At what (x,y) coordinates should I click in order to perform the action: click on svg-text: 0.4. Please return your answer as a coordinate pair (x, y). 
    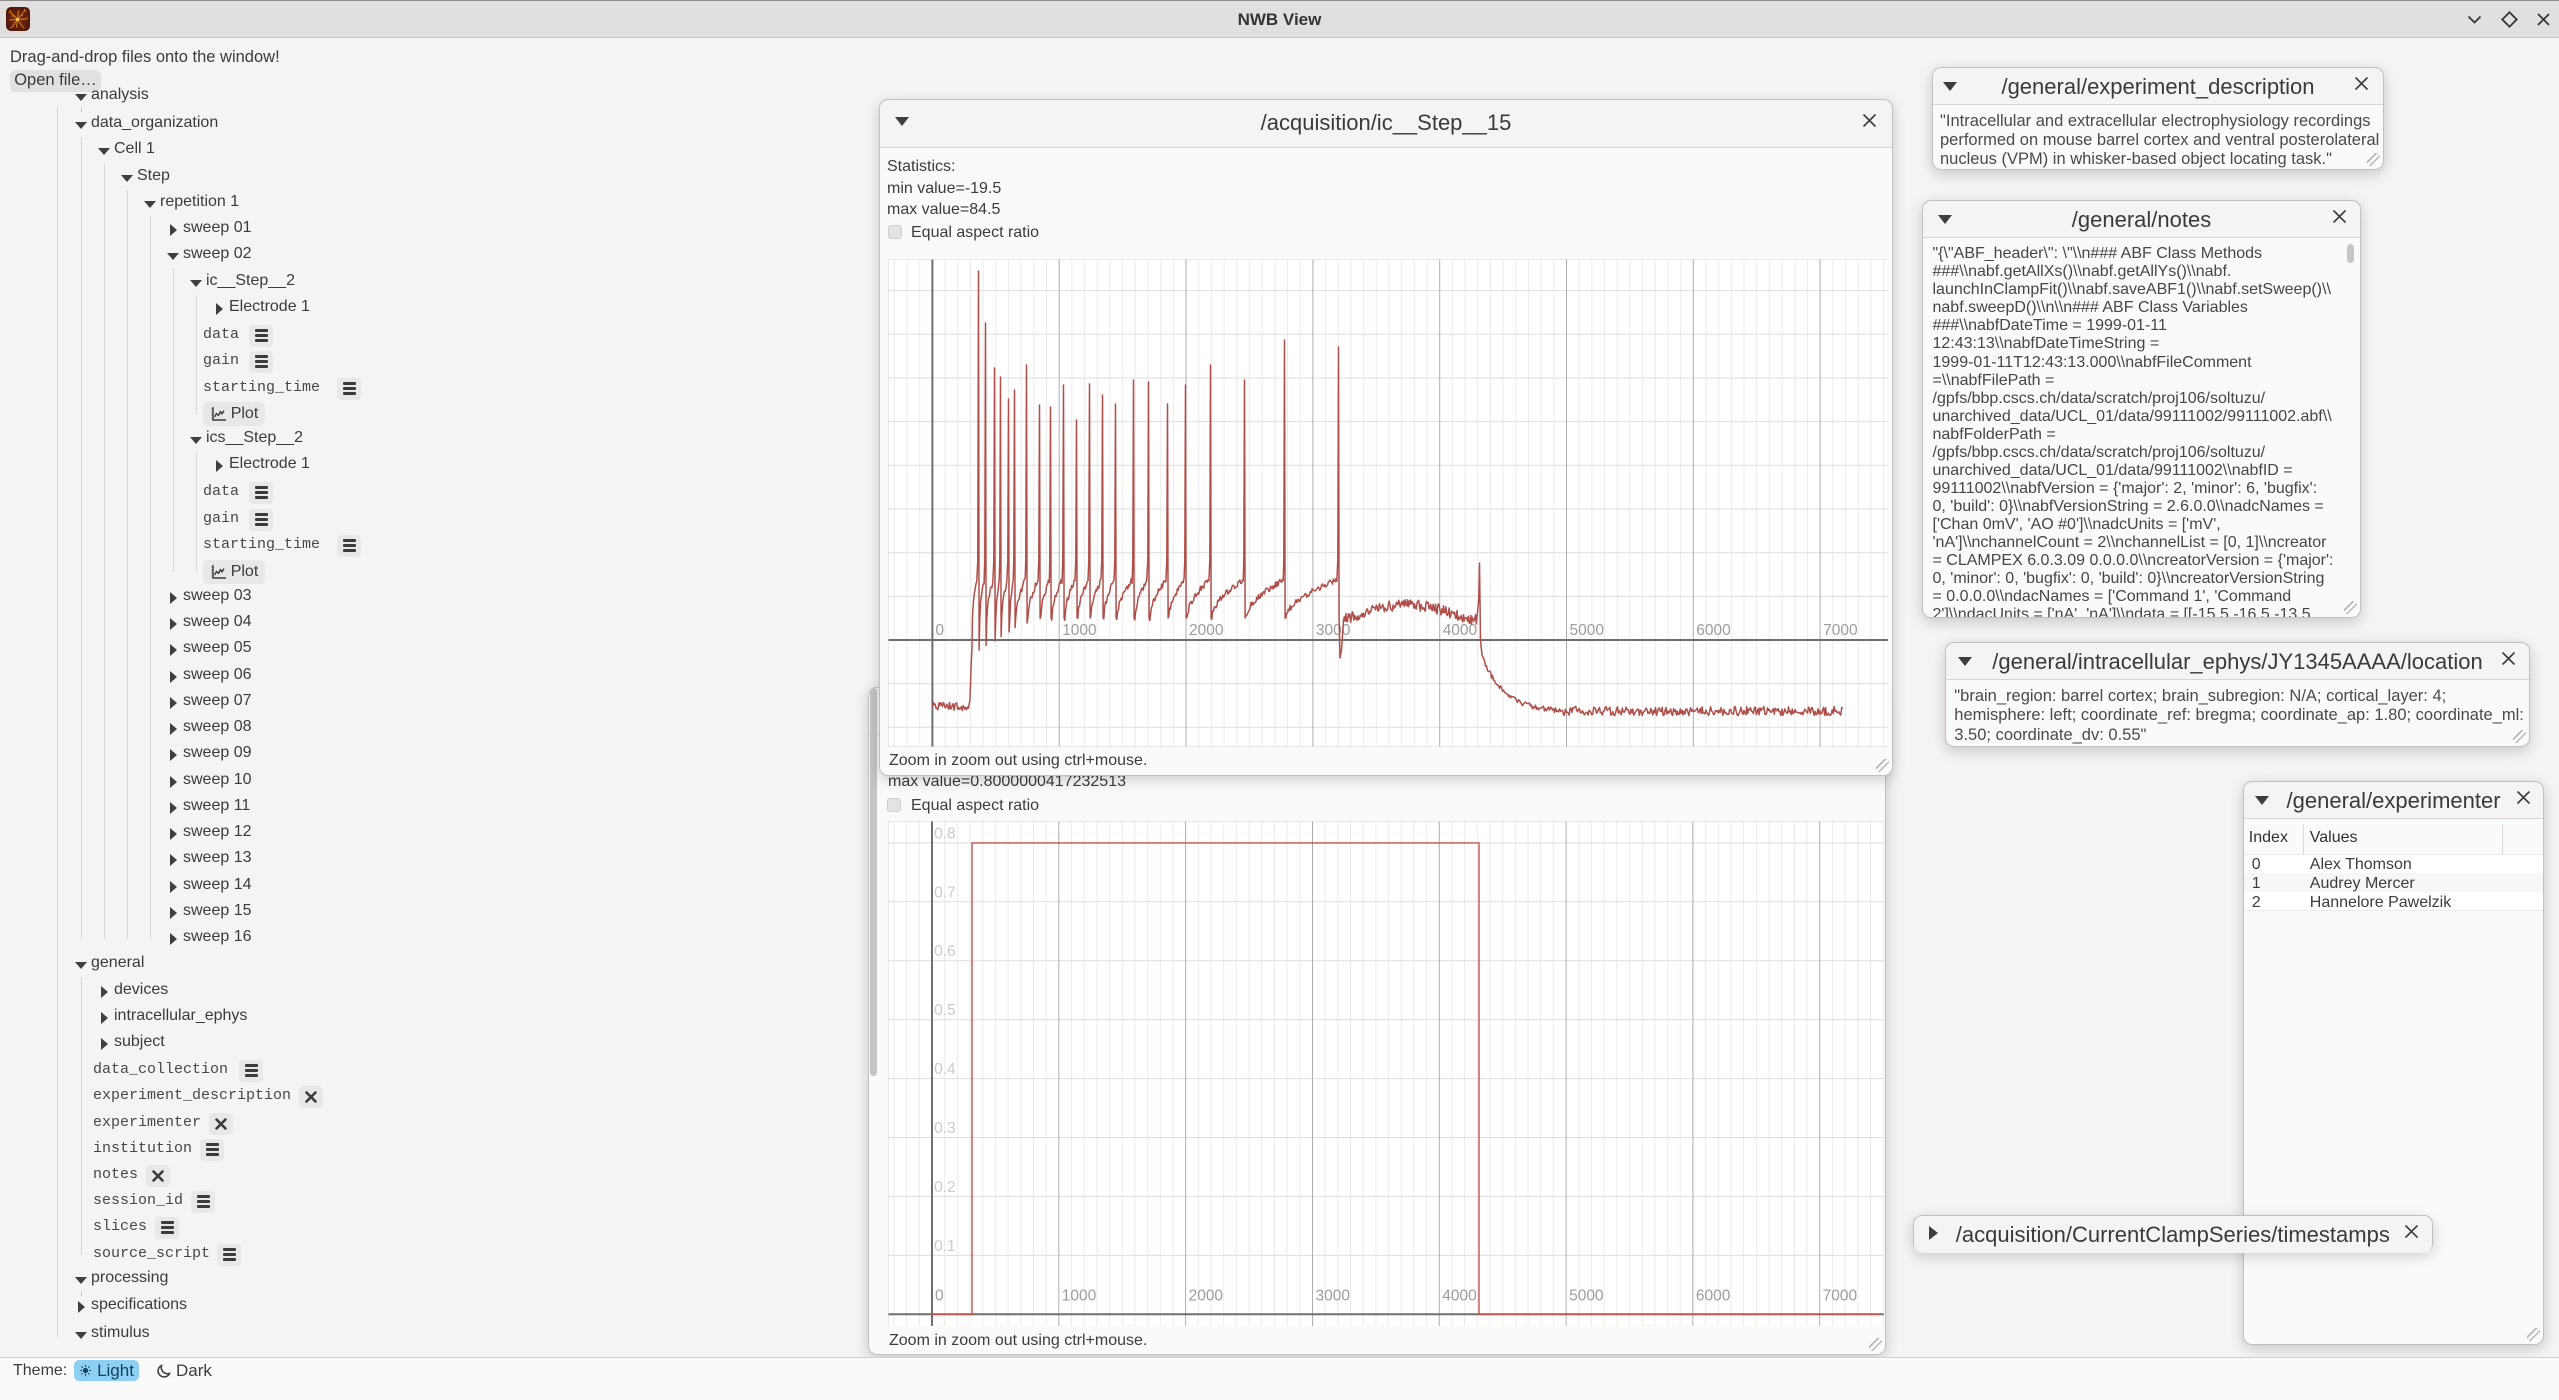
    Looking at the image, I should click on (945, 1069).